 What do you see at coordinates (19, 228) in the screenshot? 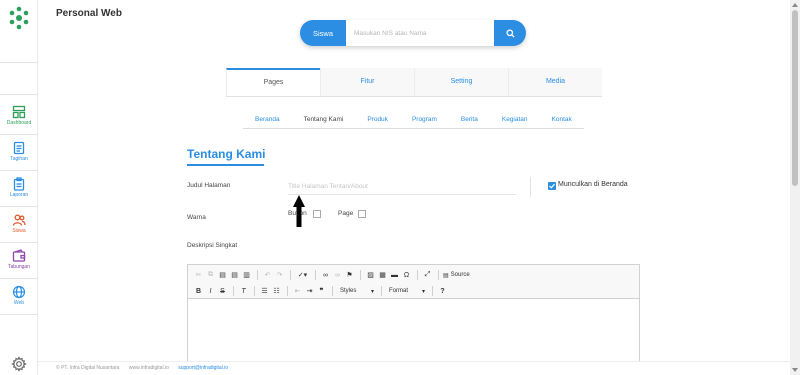
I see `sidebar-item-siswa: Siswa` at bounding box center [19, 228].